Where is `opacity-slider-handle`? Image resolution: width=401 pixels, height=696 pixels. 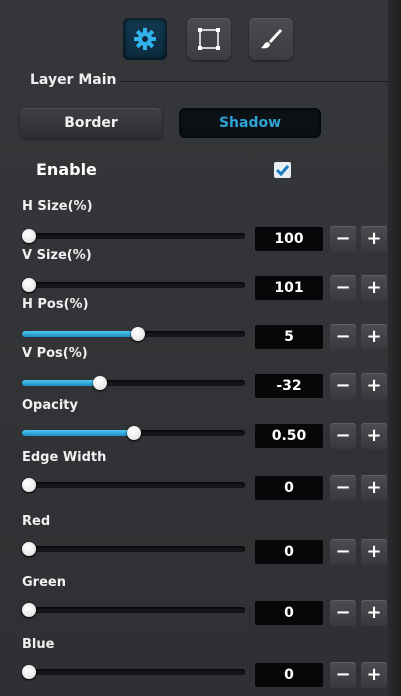
opacity-slider-handle is located at coordinates (133, 433).